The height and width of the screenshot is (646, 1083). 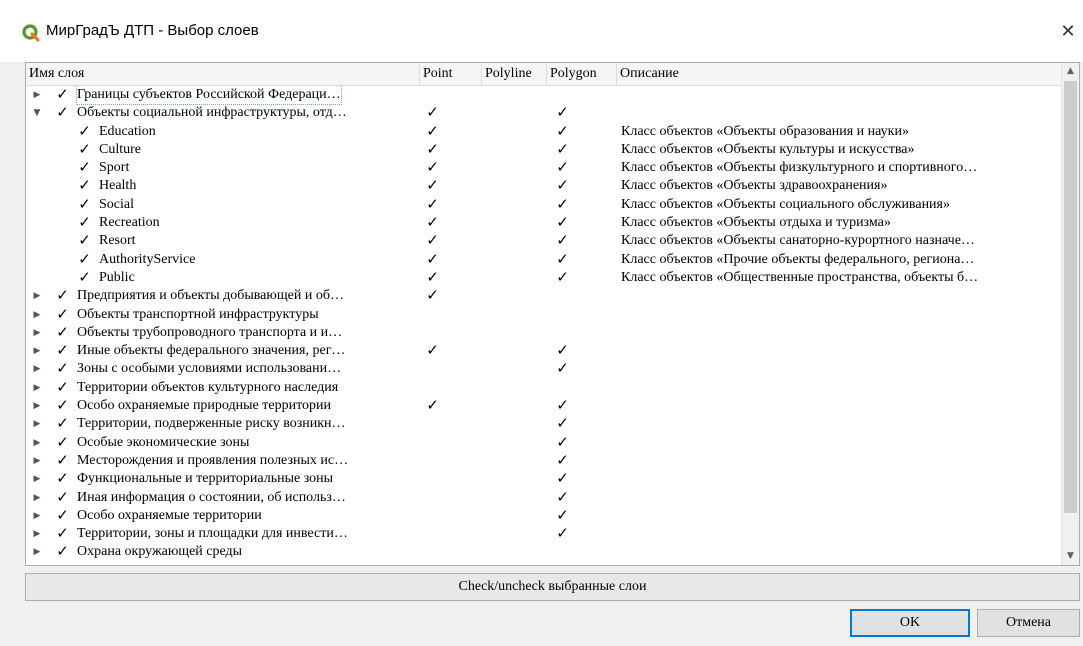 I want to click on ok-button: OK, so click(x=910, y=623).